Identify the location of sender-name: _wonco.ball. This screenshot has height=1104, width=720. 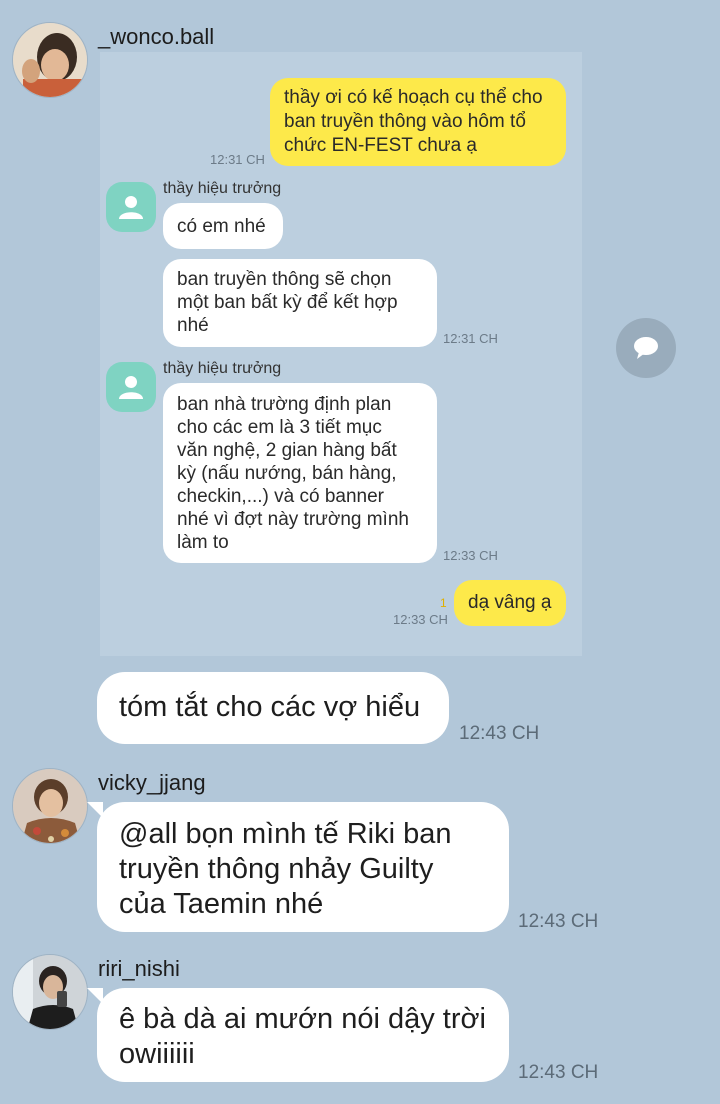
(156, 36).